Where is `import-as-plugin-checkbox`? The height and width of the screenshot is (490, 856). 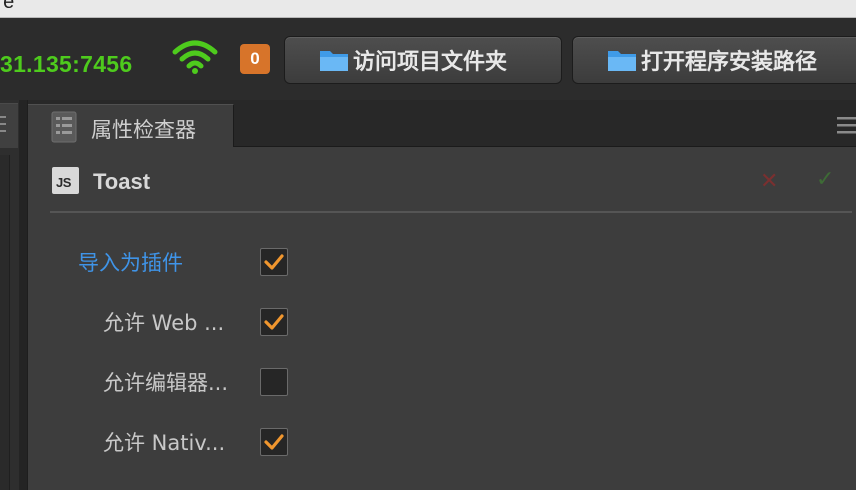 import-as-plugin-checkbox is located at coordinates (274, 262).